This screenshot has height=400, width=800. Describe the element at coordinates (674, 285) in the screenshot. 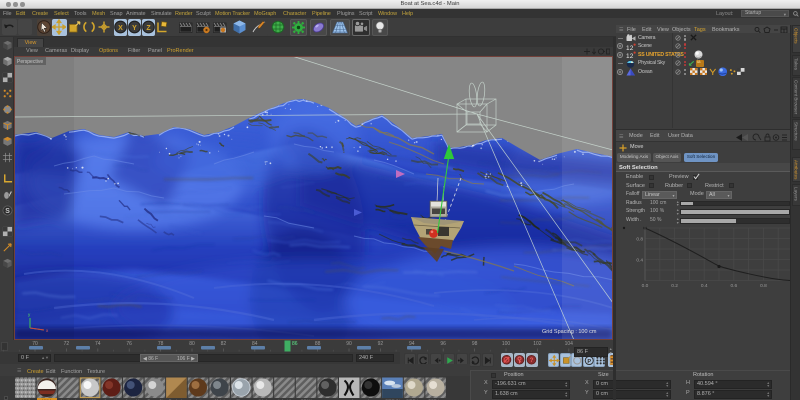

I see `svg-text: 0.2` at that location.